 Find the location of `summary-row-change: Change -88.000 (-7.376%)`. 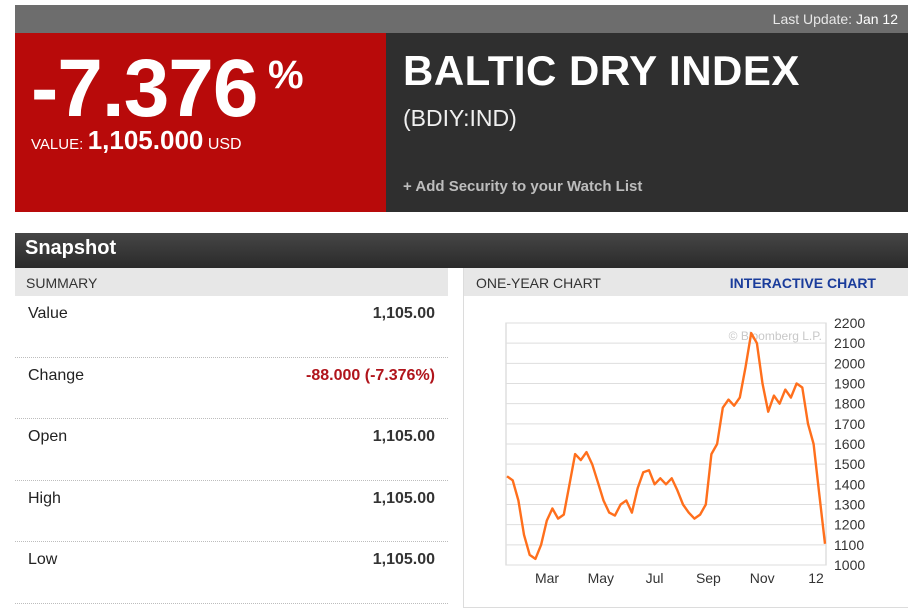

summary-row-change: Change -88.000 (-7.376%) is located at coordinates (231, 388).